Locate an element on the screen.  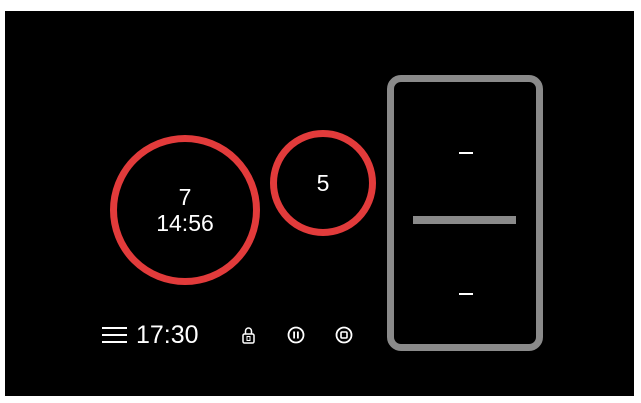
menu-icon is located at coordinates (114, 335).